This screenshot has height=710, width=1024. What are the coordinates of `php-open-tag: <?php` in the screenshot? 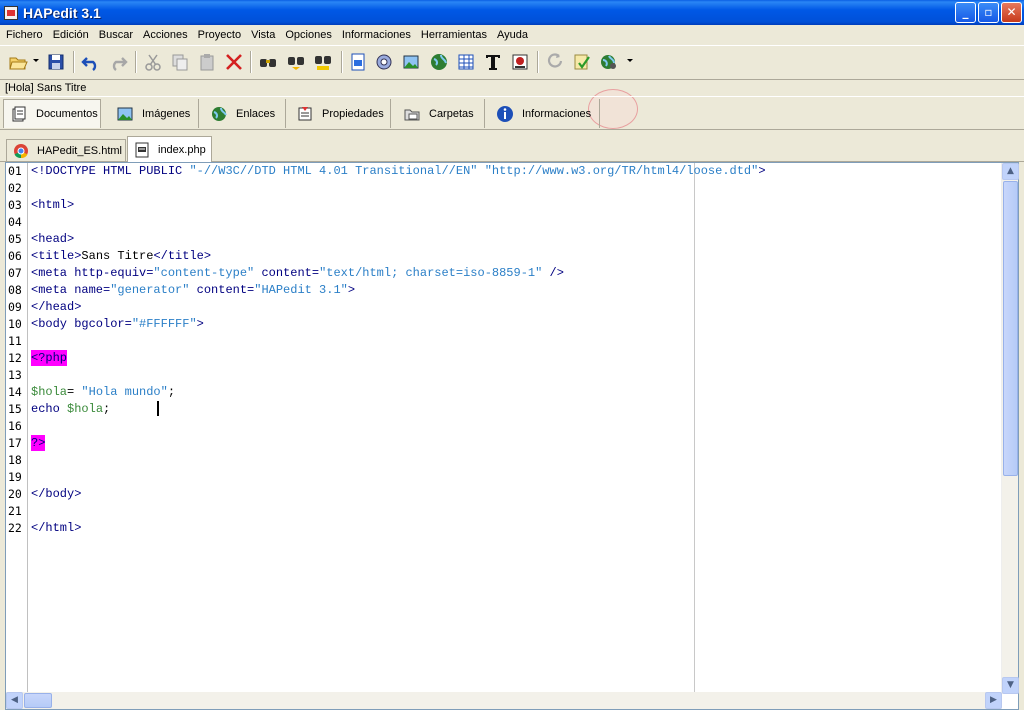 It's located at (49, 358).